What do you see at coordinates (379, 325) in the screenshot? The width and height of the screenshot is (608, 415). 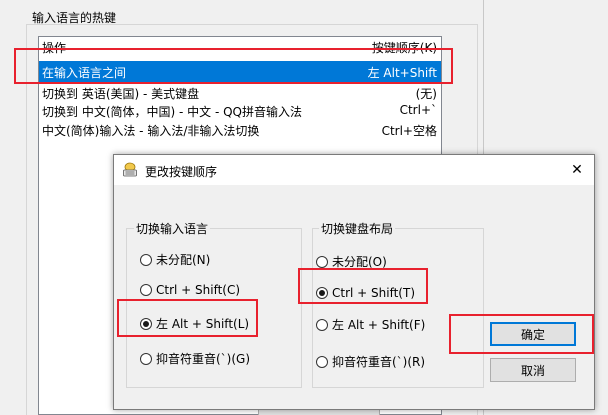 I see `radio-label: 左 Alt + Shift(F)` at bounding box center [379, 325].